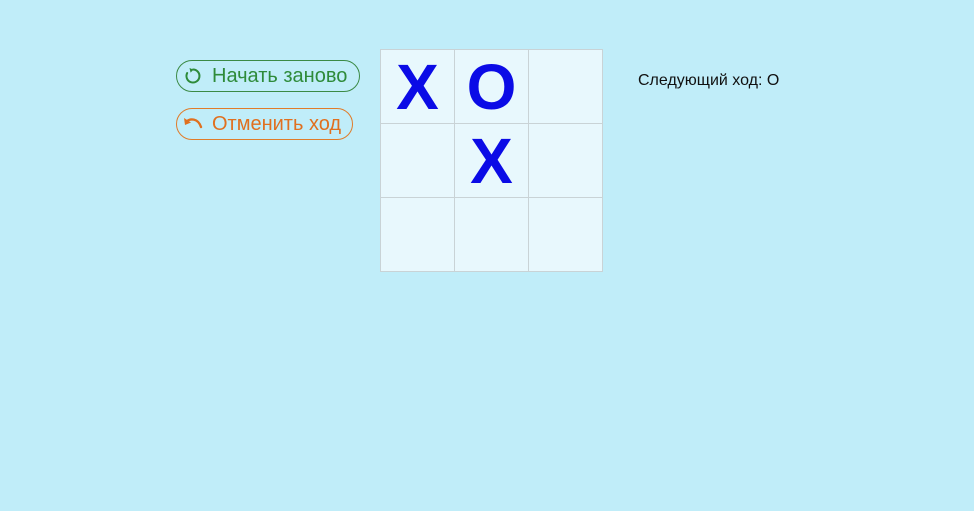  Describe the element at coordinates (492, 87) in the screenshot. I see `board-cell: O` at that location.